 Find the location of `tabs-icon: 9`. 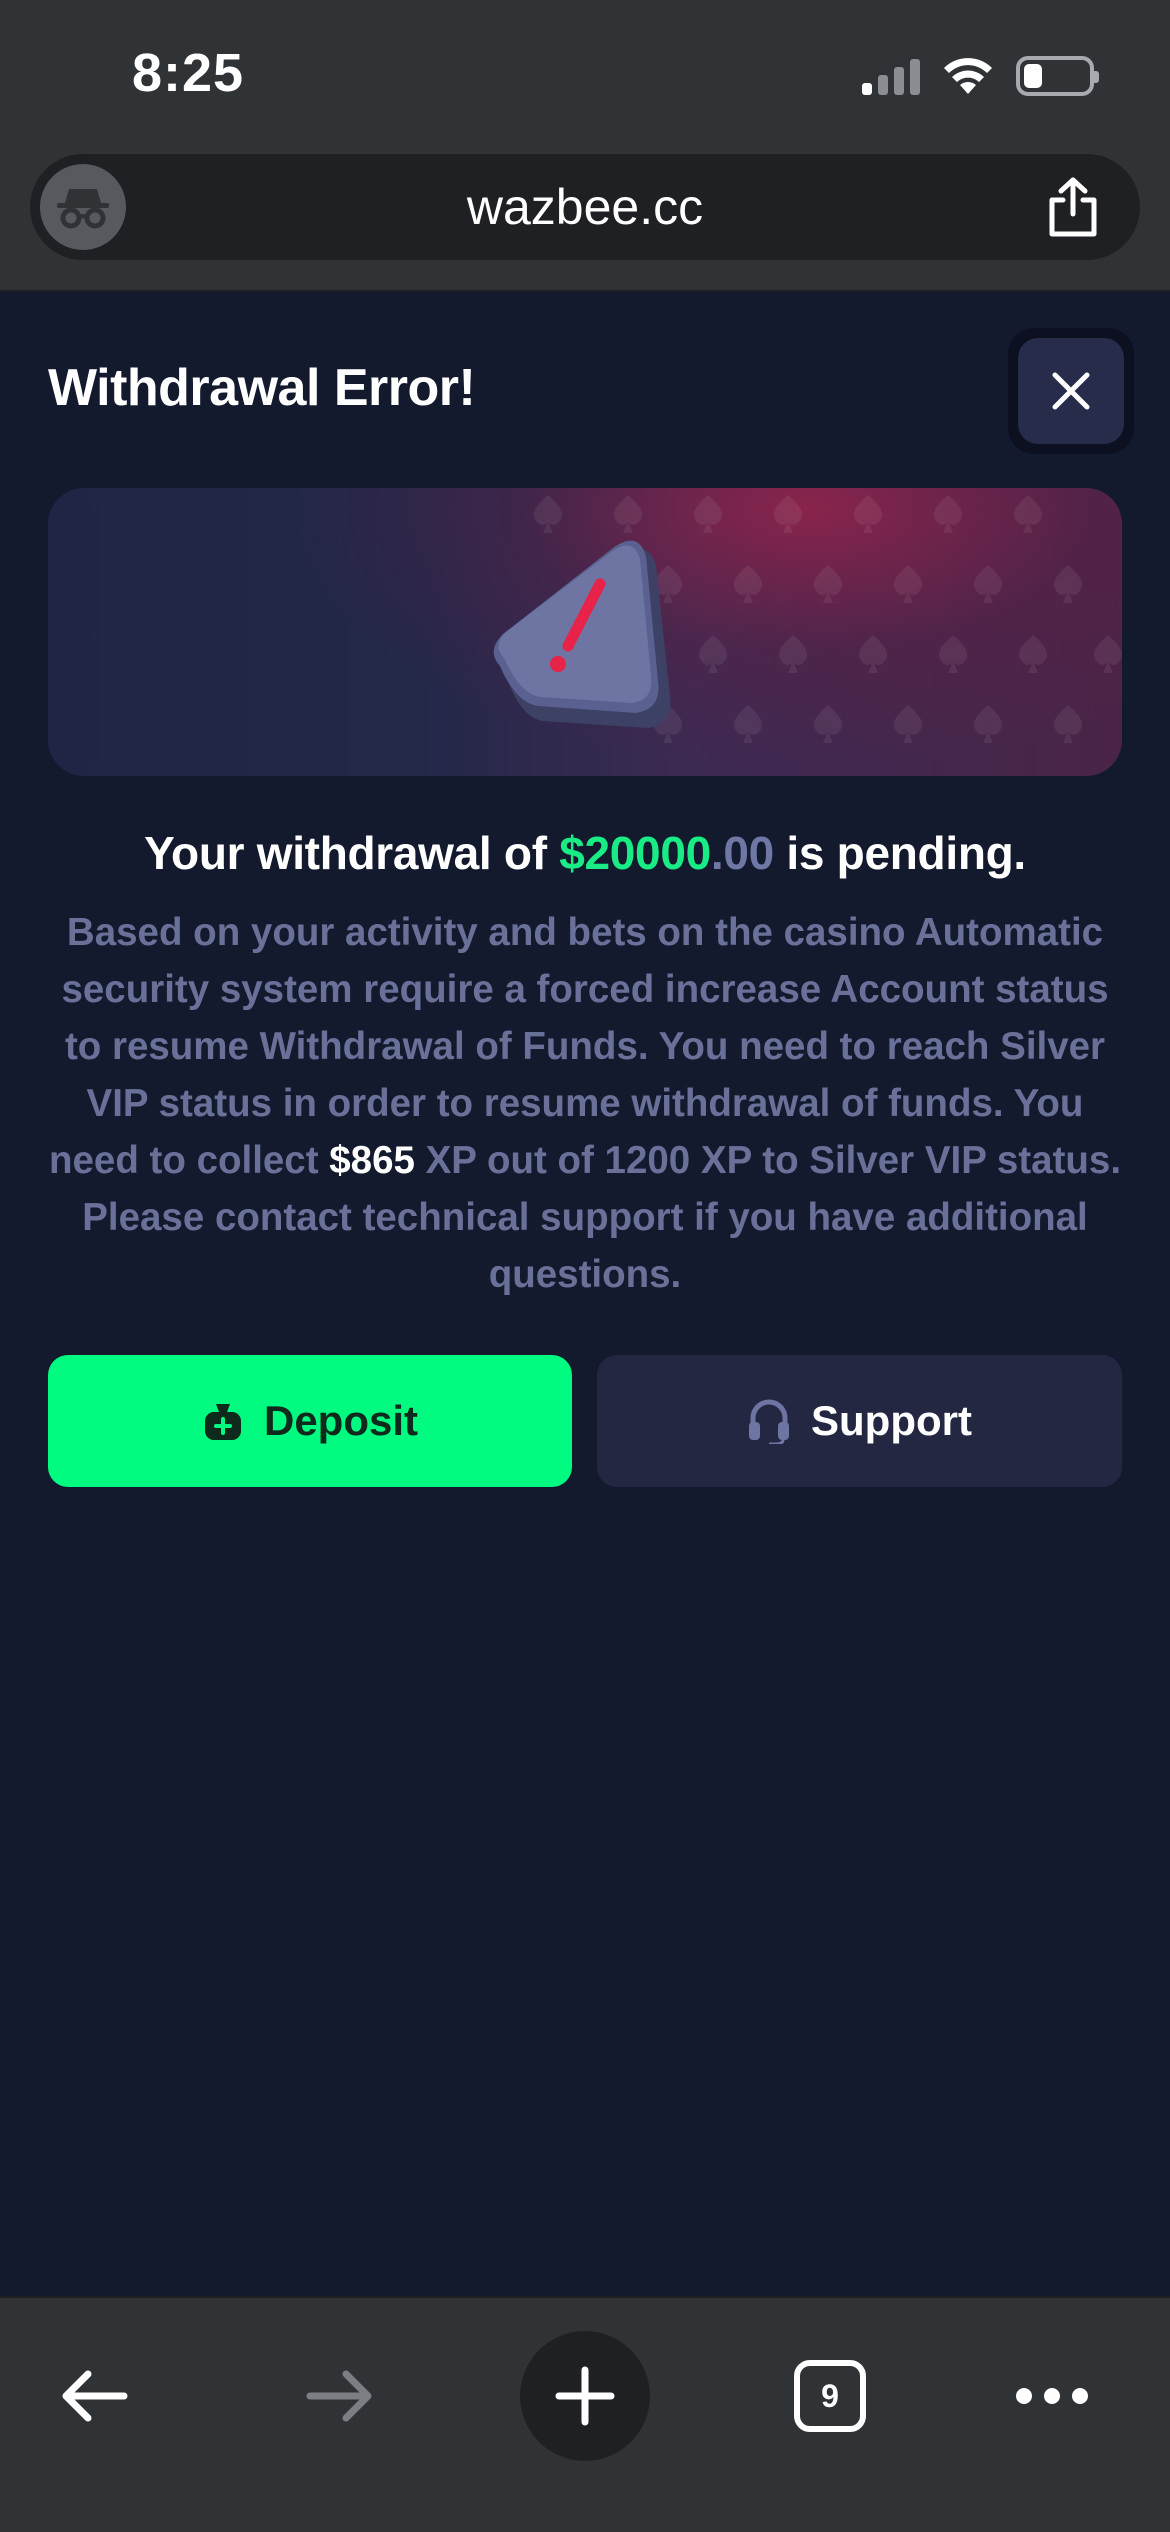

tabs-icon: 9 is located at coordinates (830, 2396).